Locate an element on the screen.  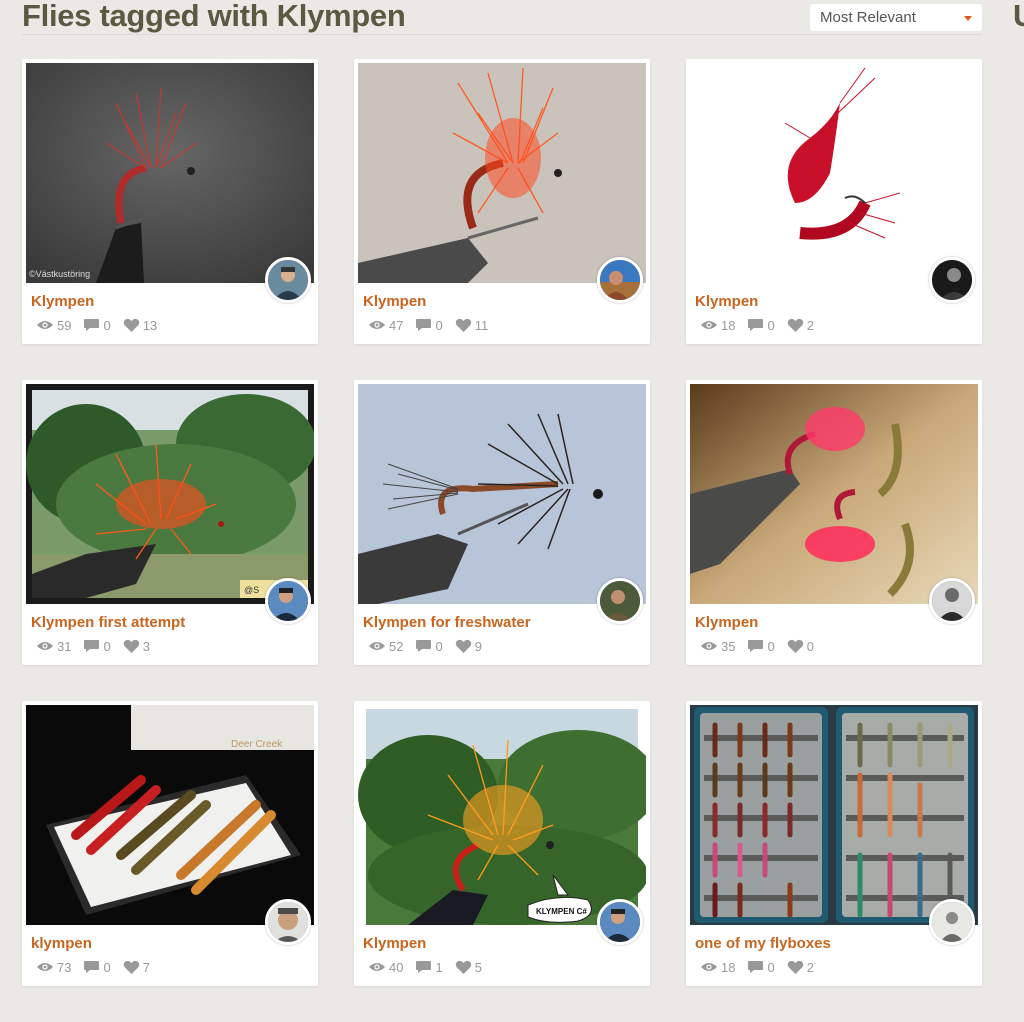
like-count: 3 is located at coordinates (146, 646).